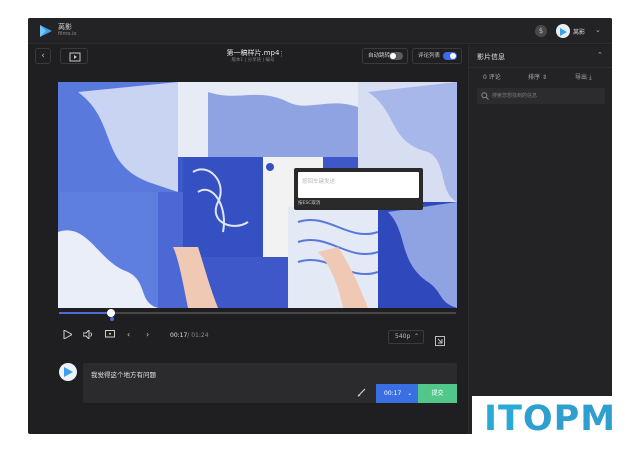 This screenshot has width=640, height=454. What do you see at coordinates (569, 419) in the screenshot?
I see `watermark-text-right: OPM` at bounding box center [569, 419].